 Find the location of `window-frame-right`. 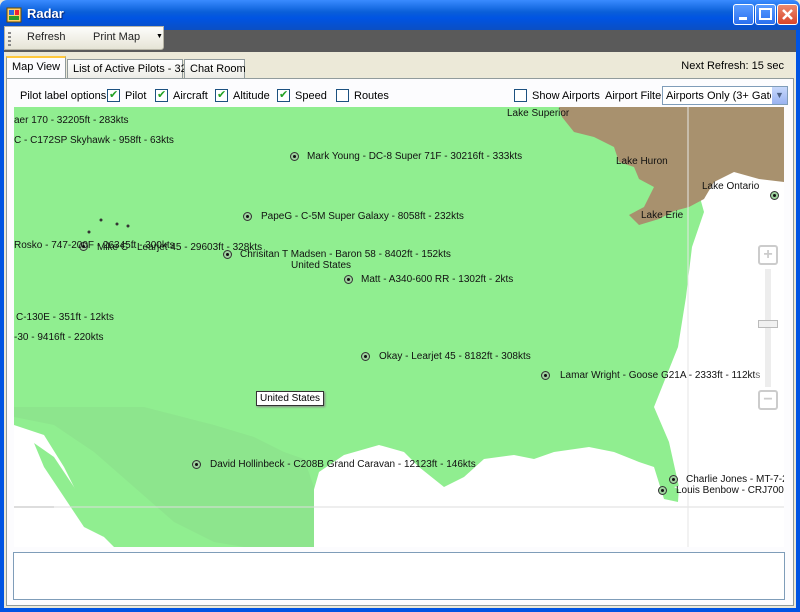

window-frame-right is located at coordinates (798, 321).